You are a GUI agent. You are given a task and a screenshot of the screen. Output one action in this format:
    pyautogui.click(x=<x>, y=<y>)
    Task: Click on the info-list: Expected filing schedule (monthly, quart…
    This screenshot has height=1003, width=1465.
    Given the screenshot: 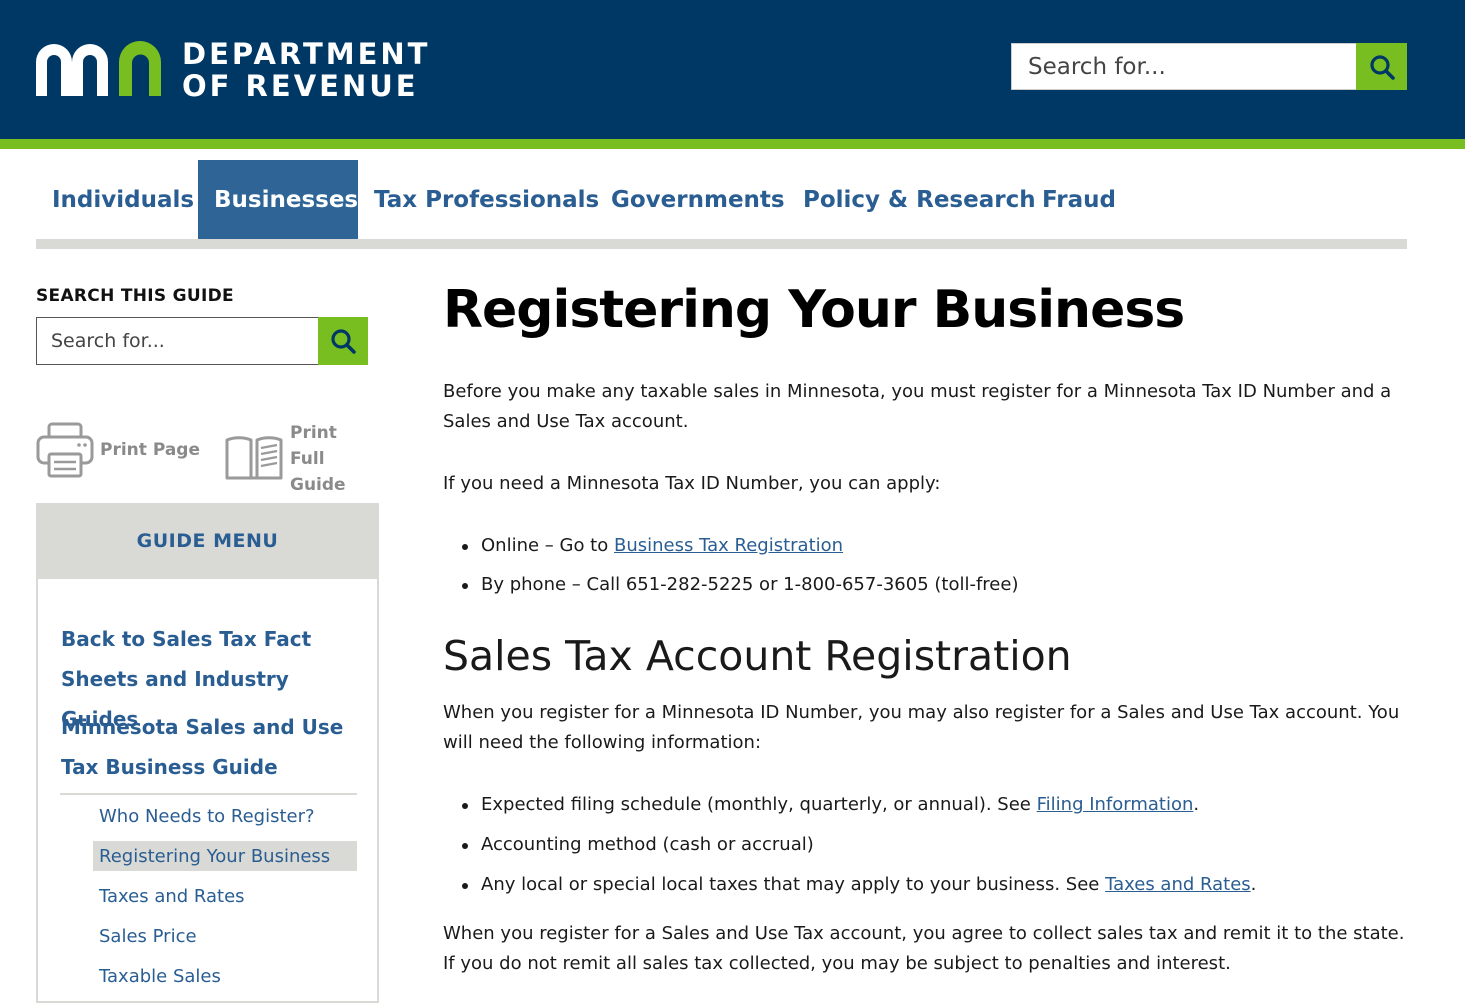 What is the action you would take?
    pyautogui.click(x=849, y=845)
    